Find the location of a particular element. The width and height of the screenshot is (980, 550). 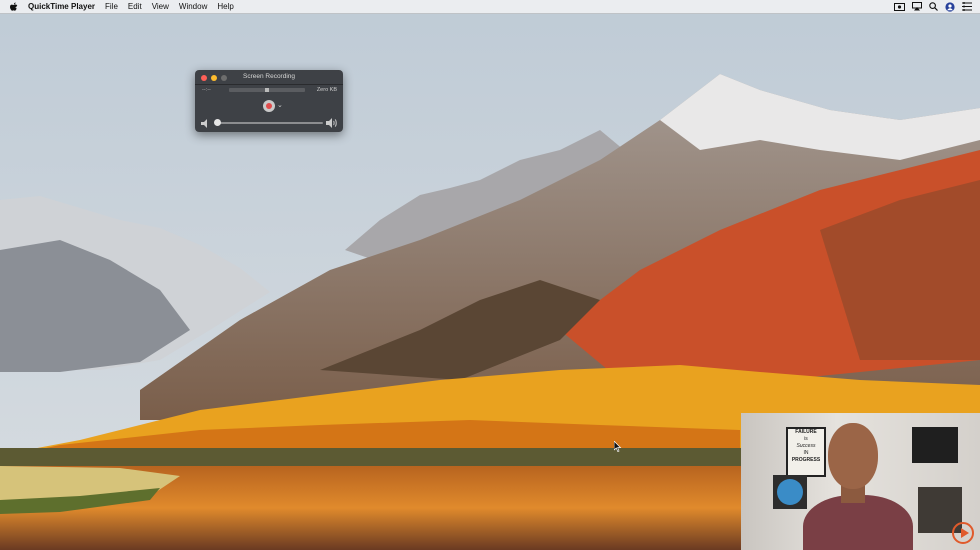

poster-line-1: FAILURE is located at coordinates (806, 432).